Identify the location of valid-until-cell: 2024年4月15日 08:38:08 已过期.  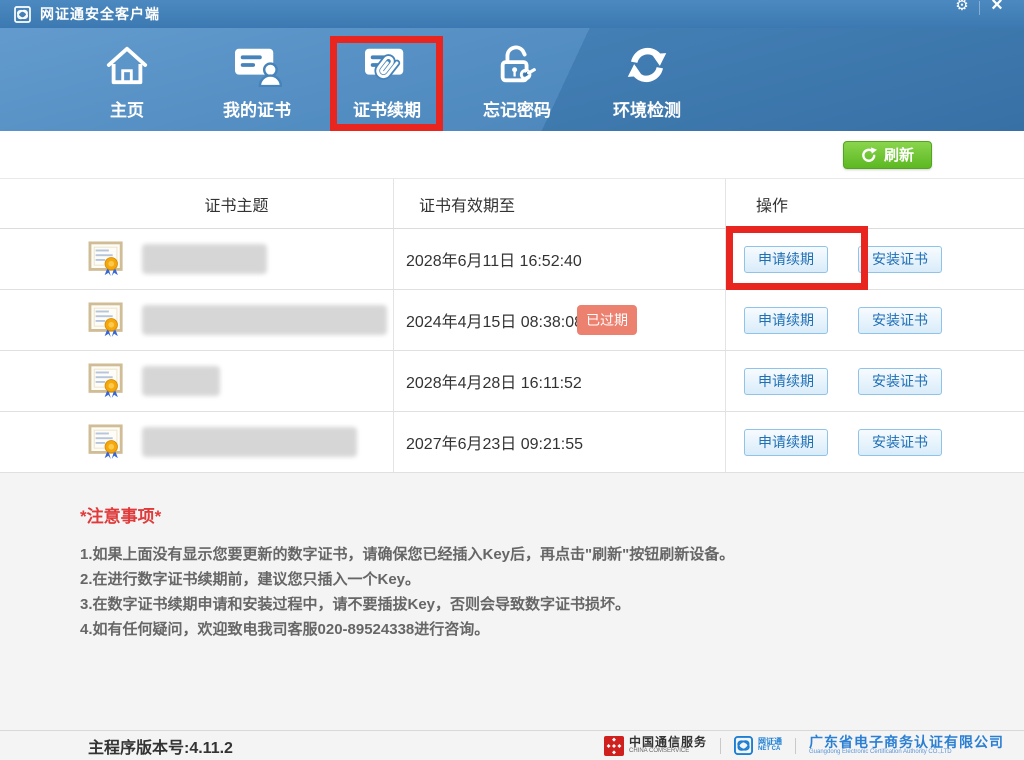
(559, 320).